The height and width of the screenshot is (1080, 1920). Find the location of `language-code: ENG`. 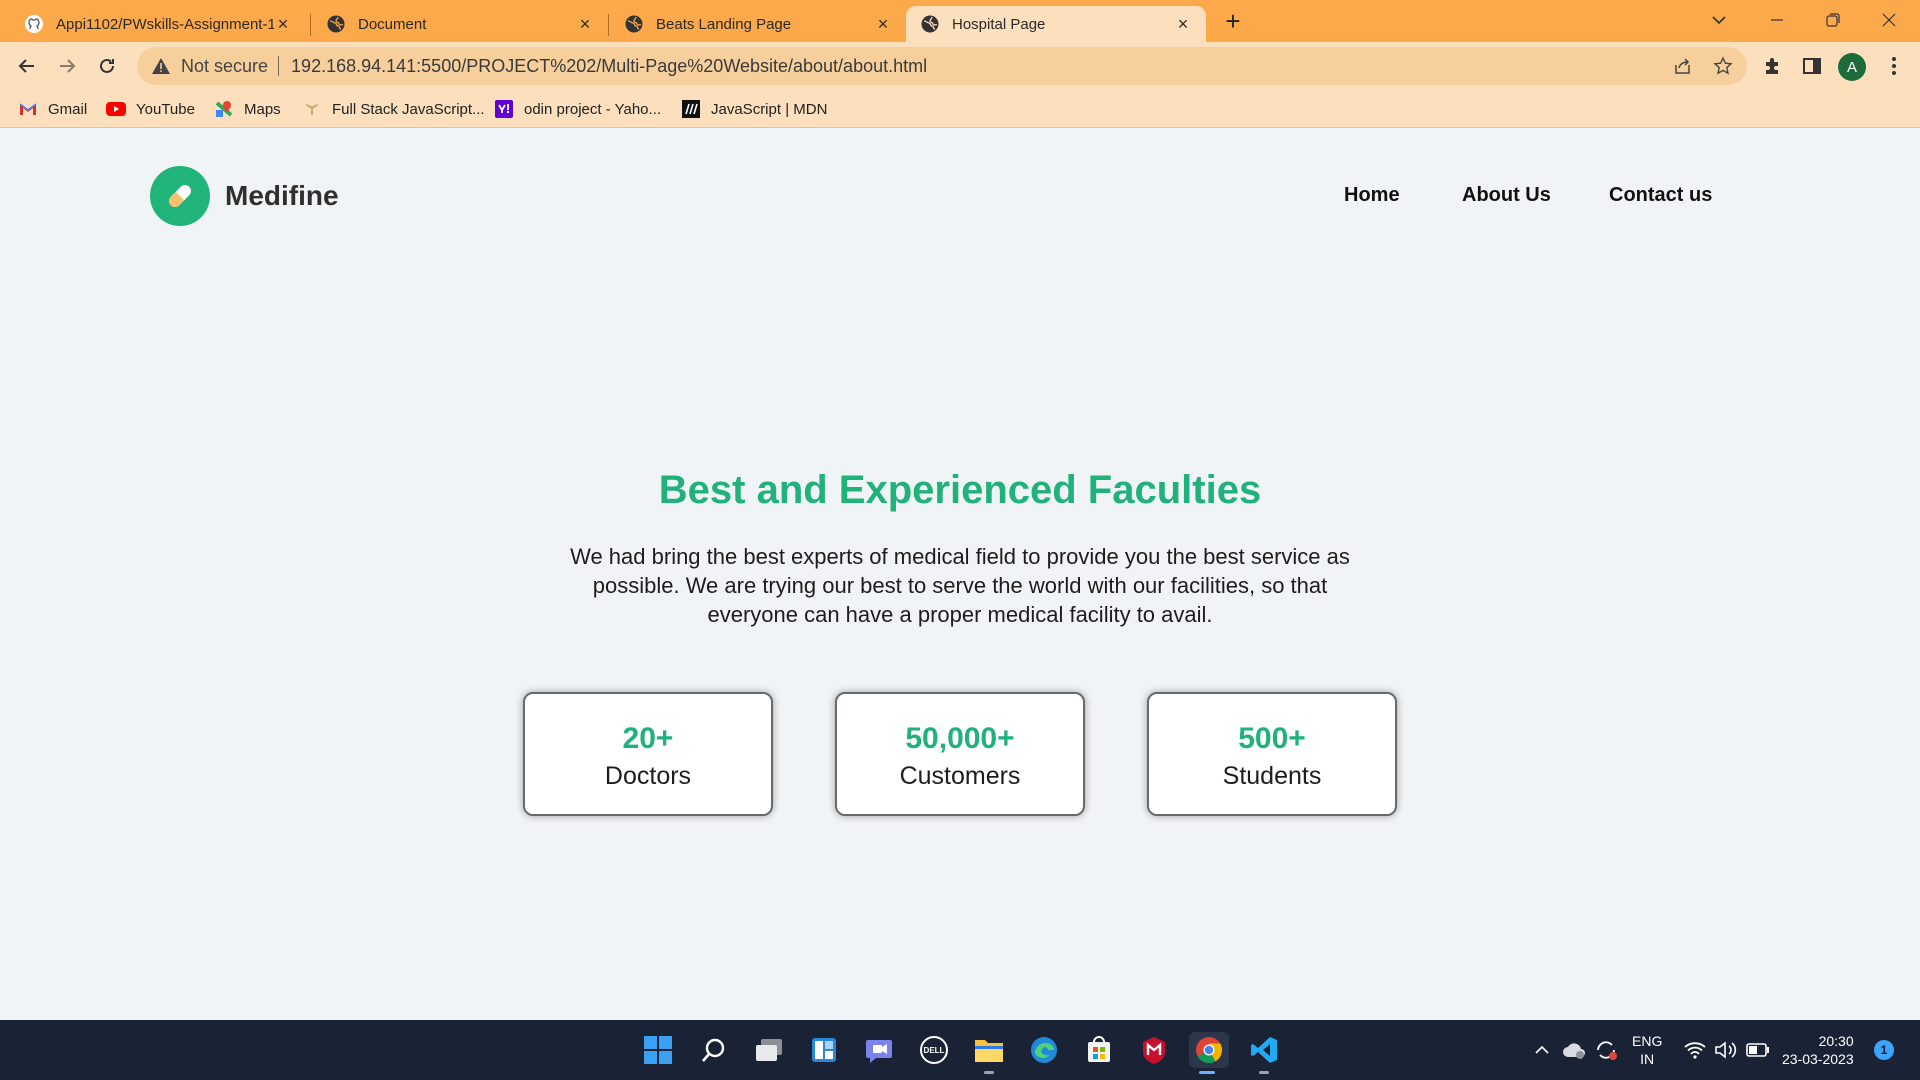

language-code: ENG is located at coordinates (1647, 1041).